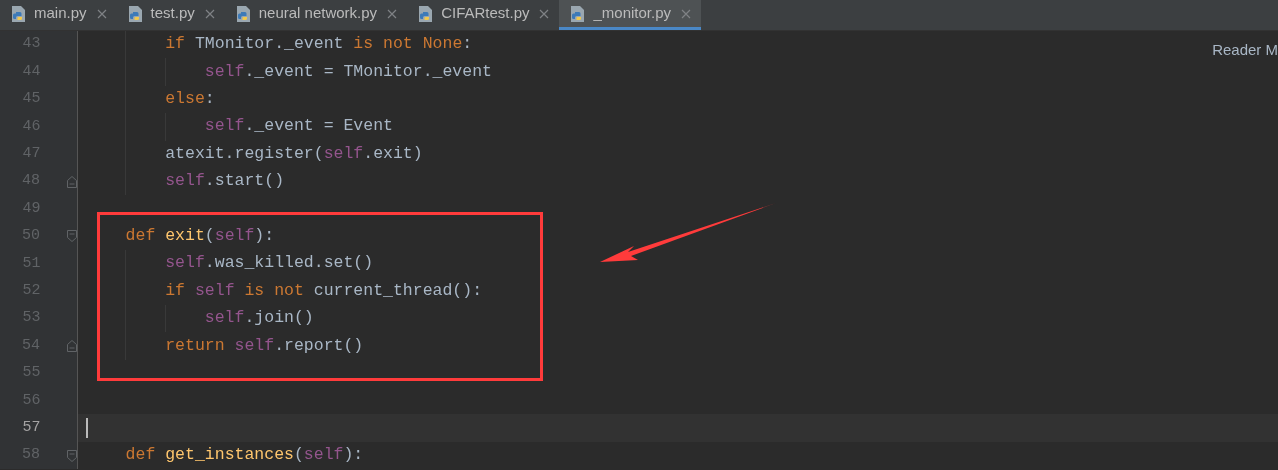  Describe the element at coordinates (224, 181) in the screenshot. I see `code-line: self.start()` at that location.